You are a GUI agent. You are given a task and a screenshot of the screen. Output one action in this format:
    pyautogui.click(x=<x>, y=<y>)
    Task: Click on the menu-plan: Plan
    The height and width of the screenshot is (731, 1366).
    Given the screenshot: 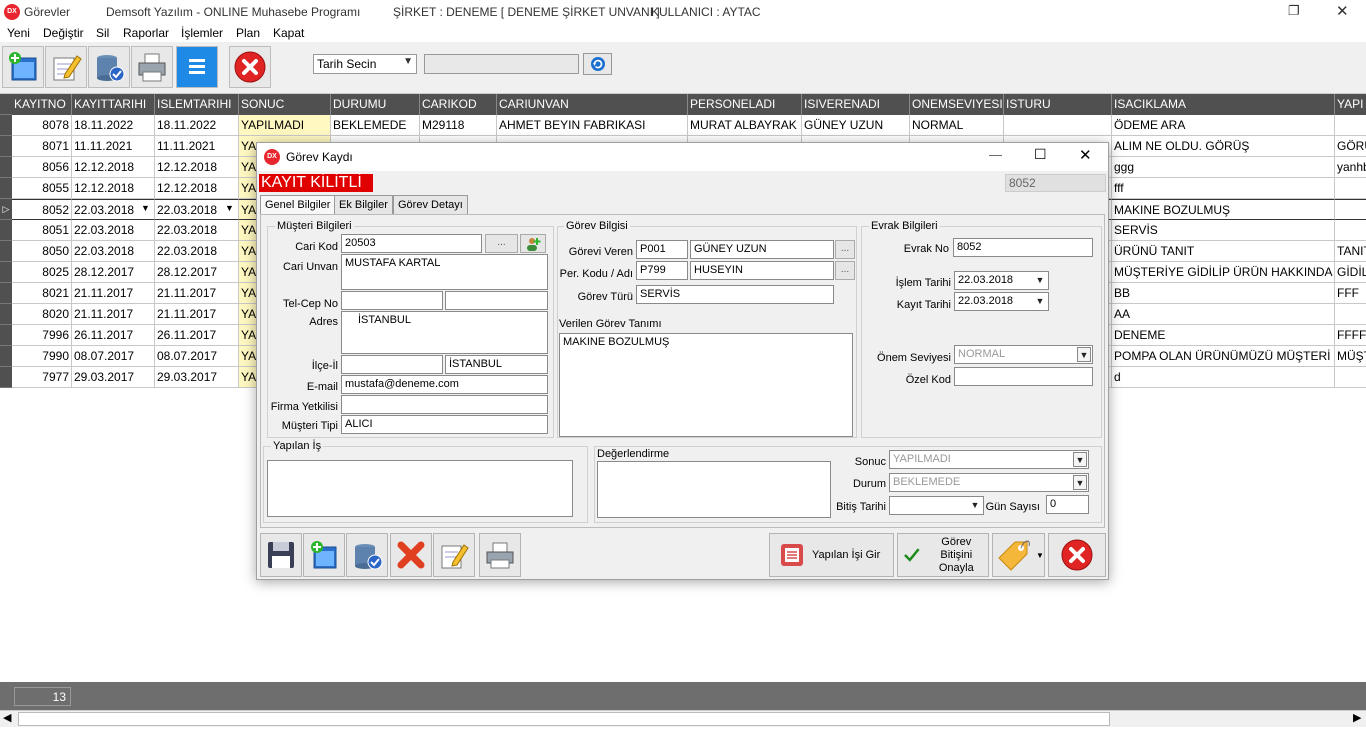 What is the action you would take?
    pyautogui.click(x=248, y=33)
    